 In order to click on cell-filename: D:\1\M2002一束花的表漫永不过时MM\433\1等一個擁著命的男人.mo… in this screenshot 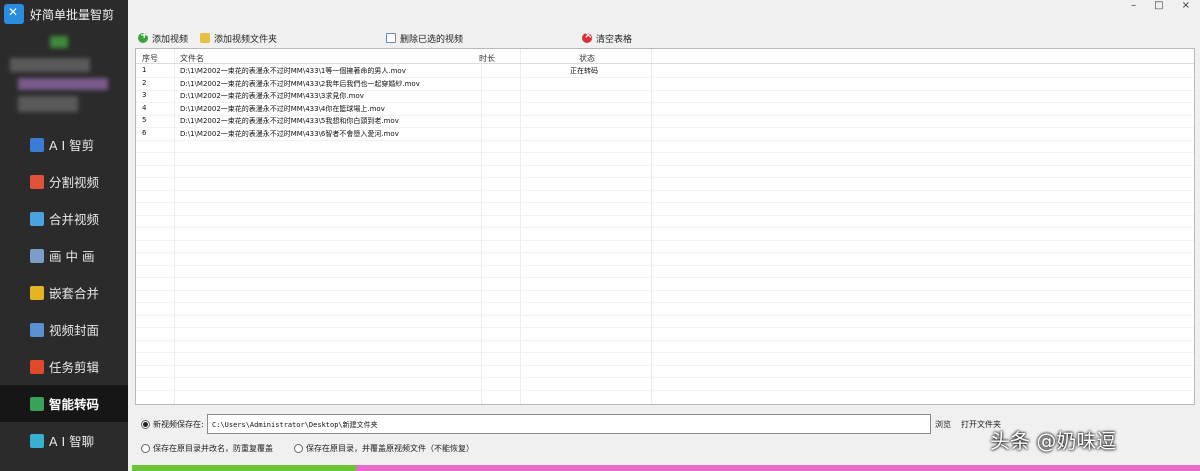, I will do `click(293, 71)`.